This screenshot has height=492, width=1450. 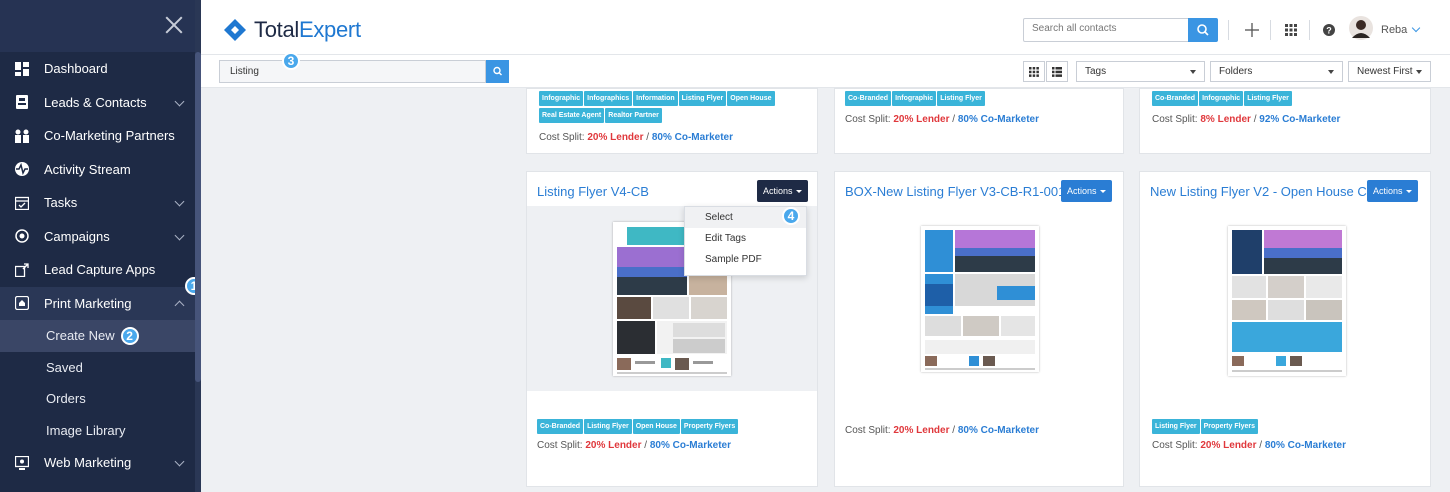 What do you see at coordinates (100, 270) in the screenshot?
I see `sidebar-item-lead-capture-apps: Lead Capture Apps` at bounding box center [100, 270].